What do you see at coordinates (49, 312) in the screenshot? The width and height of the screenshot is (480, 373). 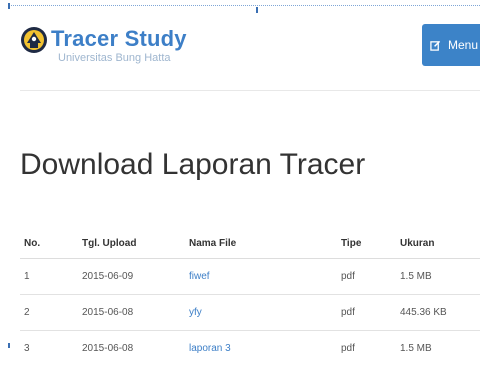 I see `cell-no: 2` at bounding box center [49, 312].